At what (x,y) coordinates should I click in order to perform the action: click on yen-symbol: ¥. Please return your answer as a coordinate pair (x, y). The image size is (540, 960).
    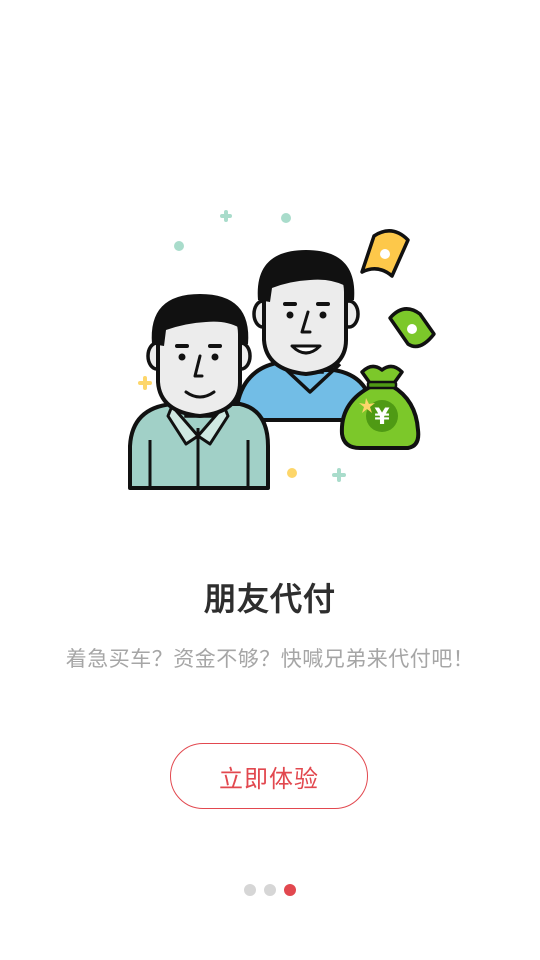
    Looking at the image, I should click on (382, 417).